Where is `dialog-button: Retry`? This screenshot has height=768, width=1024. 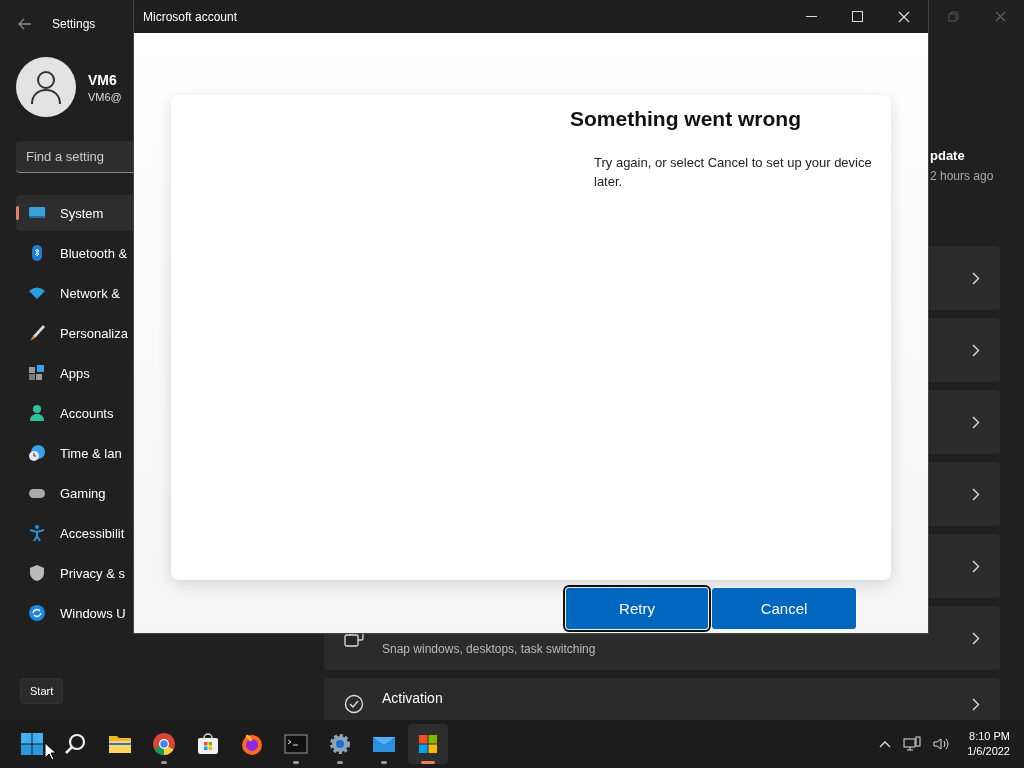 dialog-button: Retry is located at coordinates (637, 608).